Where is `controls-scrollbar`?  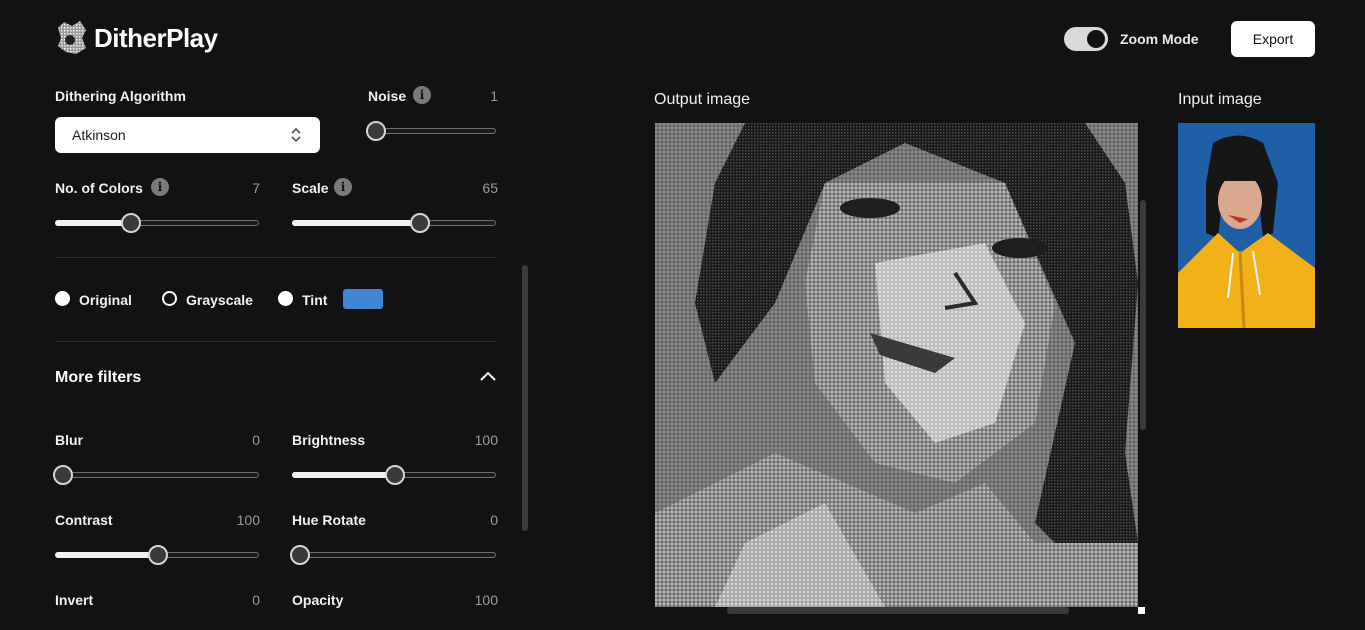
controls-scrollbar is located at coordinates (525, 398).